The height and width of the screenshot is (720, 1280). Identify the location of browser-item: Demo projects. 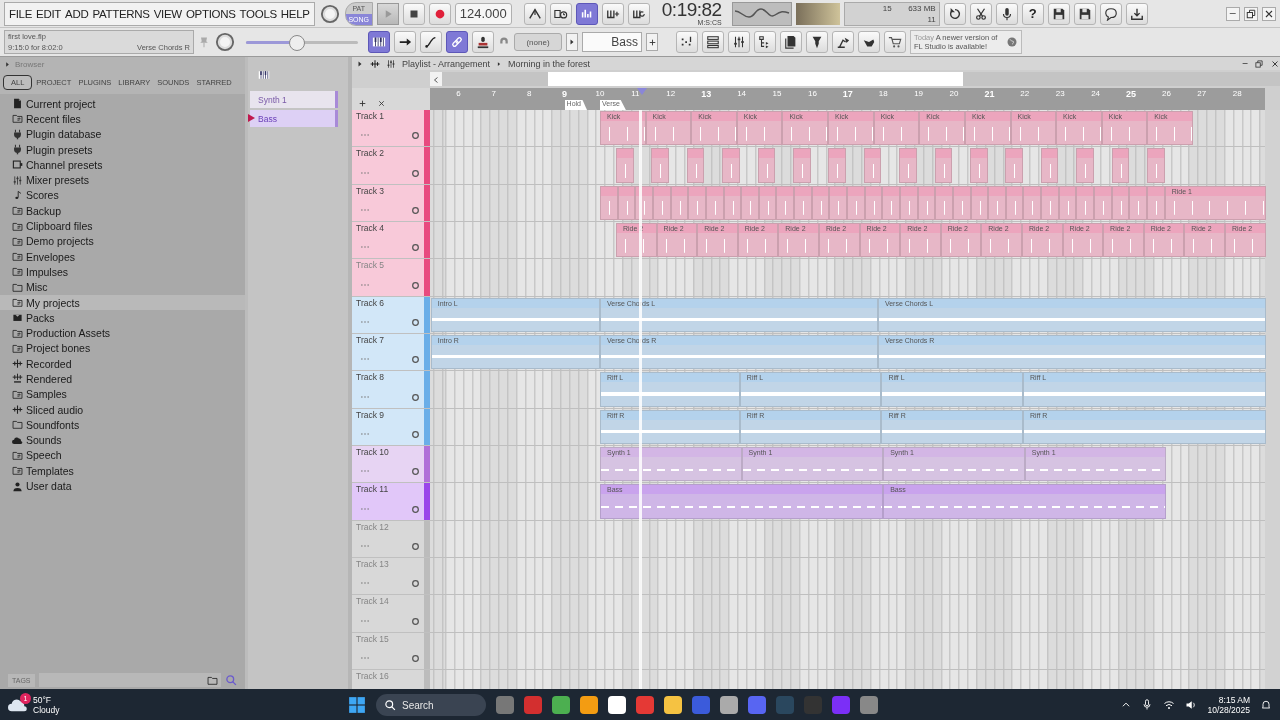
(122, 241).